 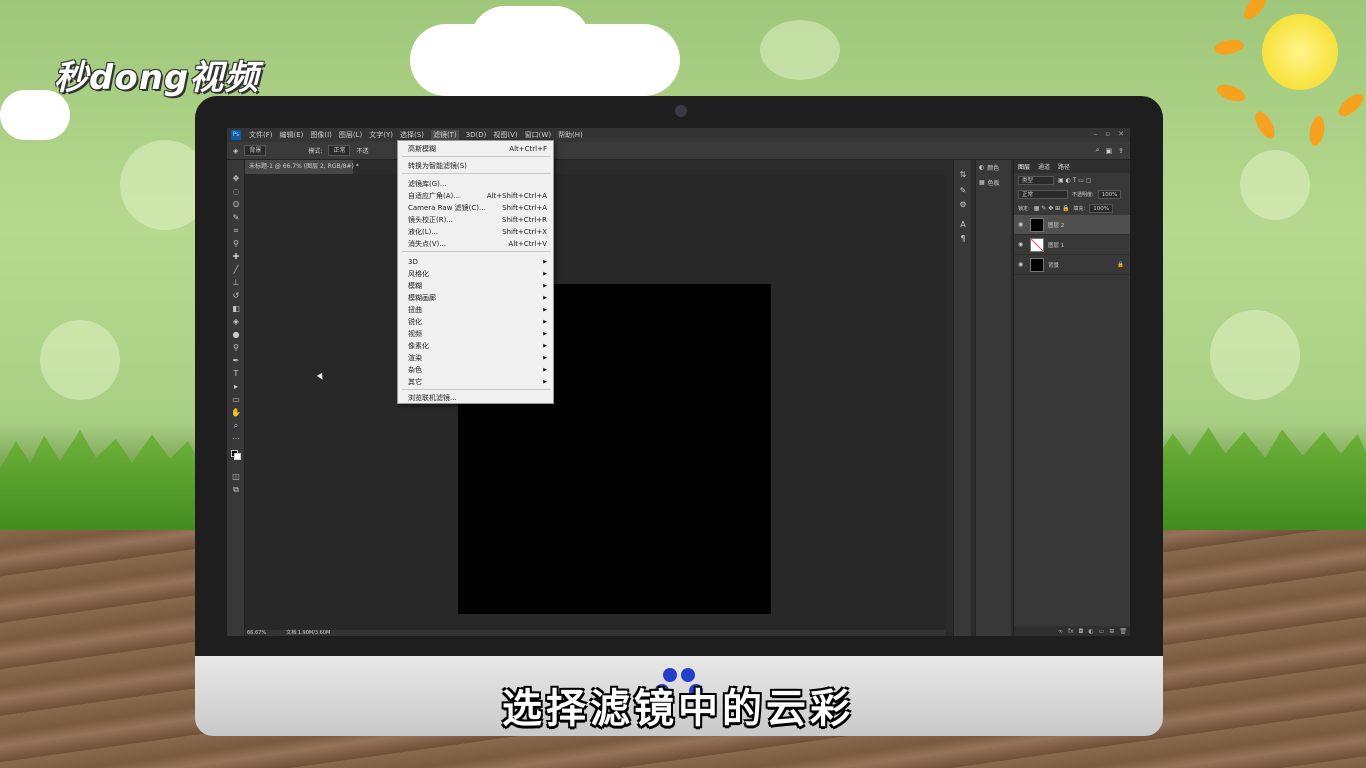 What do you see at coordinates (299, 167) in the screenshot?
I see `document-tab: 未标题-1 @ 66.7% (图层 2, RGB/8#) *` at bounding box center [299, 167].